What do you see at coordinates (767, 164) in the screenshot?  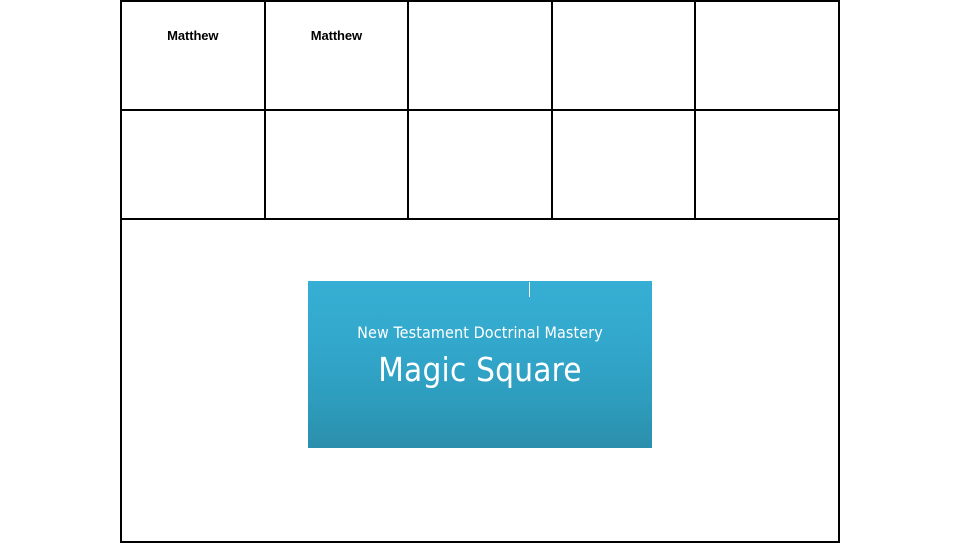 I see `table-cell-r2c5` at bounding box center [767, 164].